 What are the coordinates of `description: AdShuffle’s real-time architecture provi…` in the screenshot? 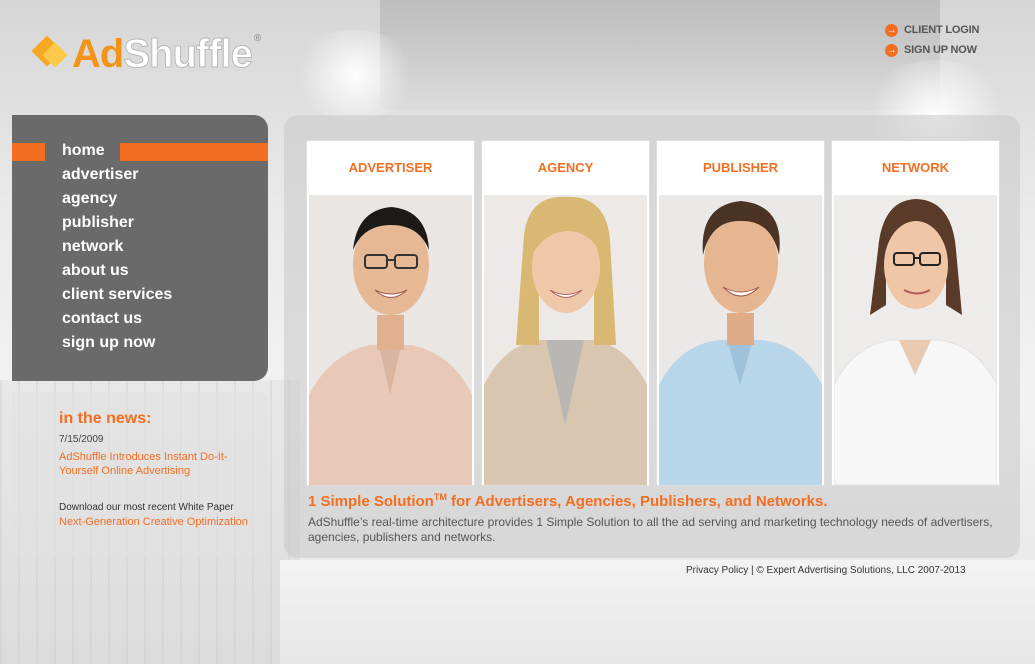 It's located at (650, 529).